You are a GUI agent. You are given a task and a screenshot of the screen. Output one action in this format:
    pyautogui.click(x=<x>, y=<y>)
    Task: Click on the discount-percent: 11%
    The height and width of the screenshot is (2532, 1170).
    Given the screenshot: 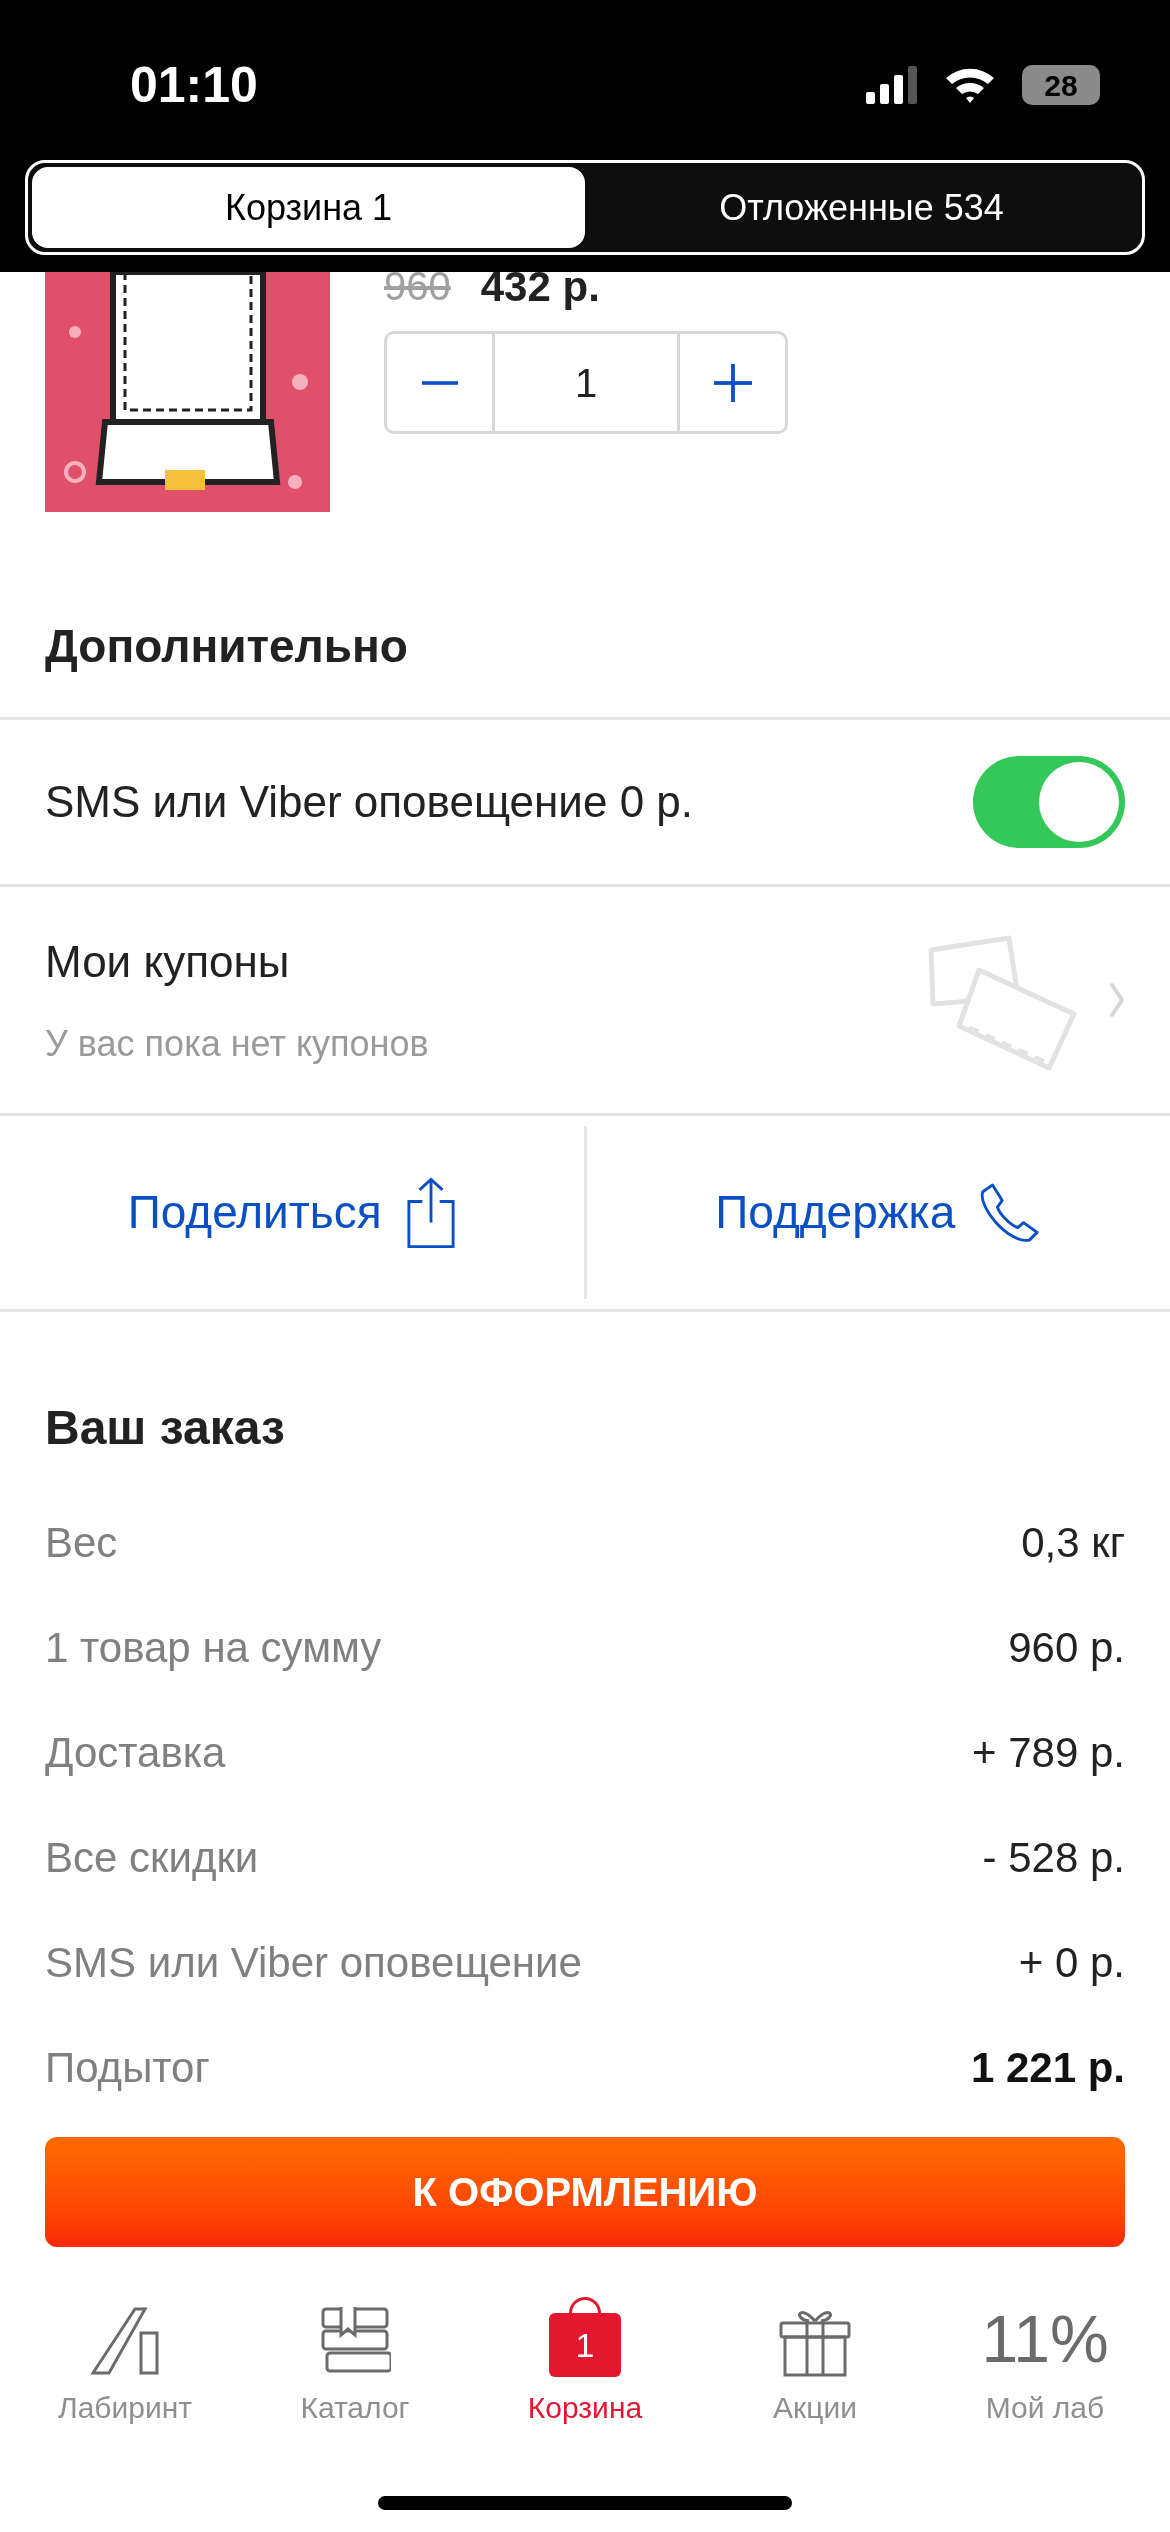 What is the action you would take?
    pyautogui.click(x=1045, y=2339)
    